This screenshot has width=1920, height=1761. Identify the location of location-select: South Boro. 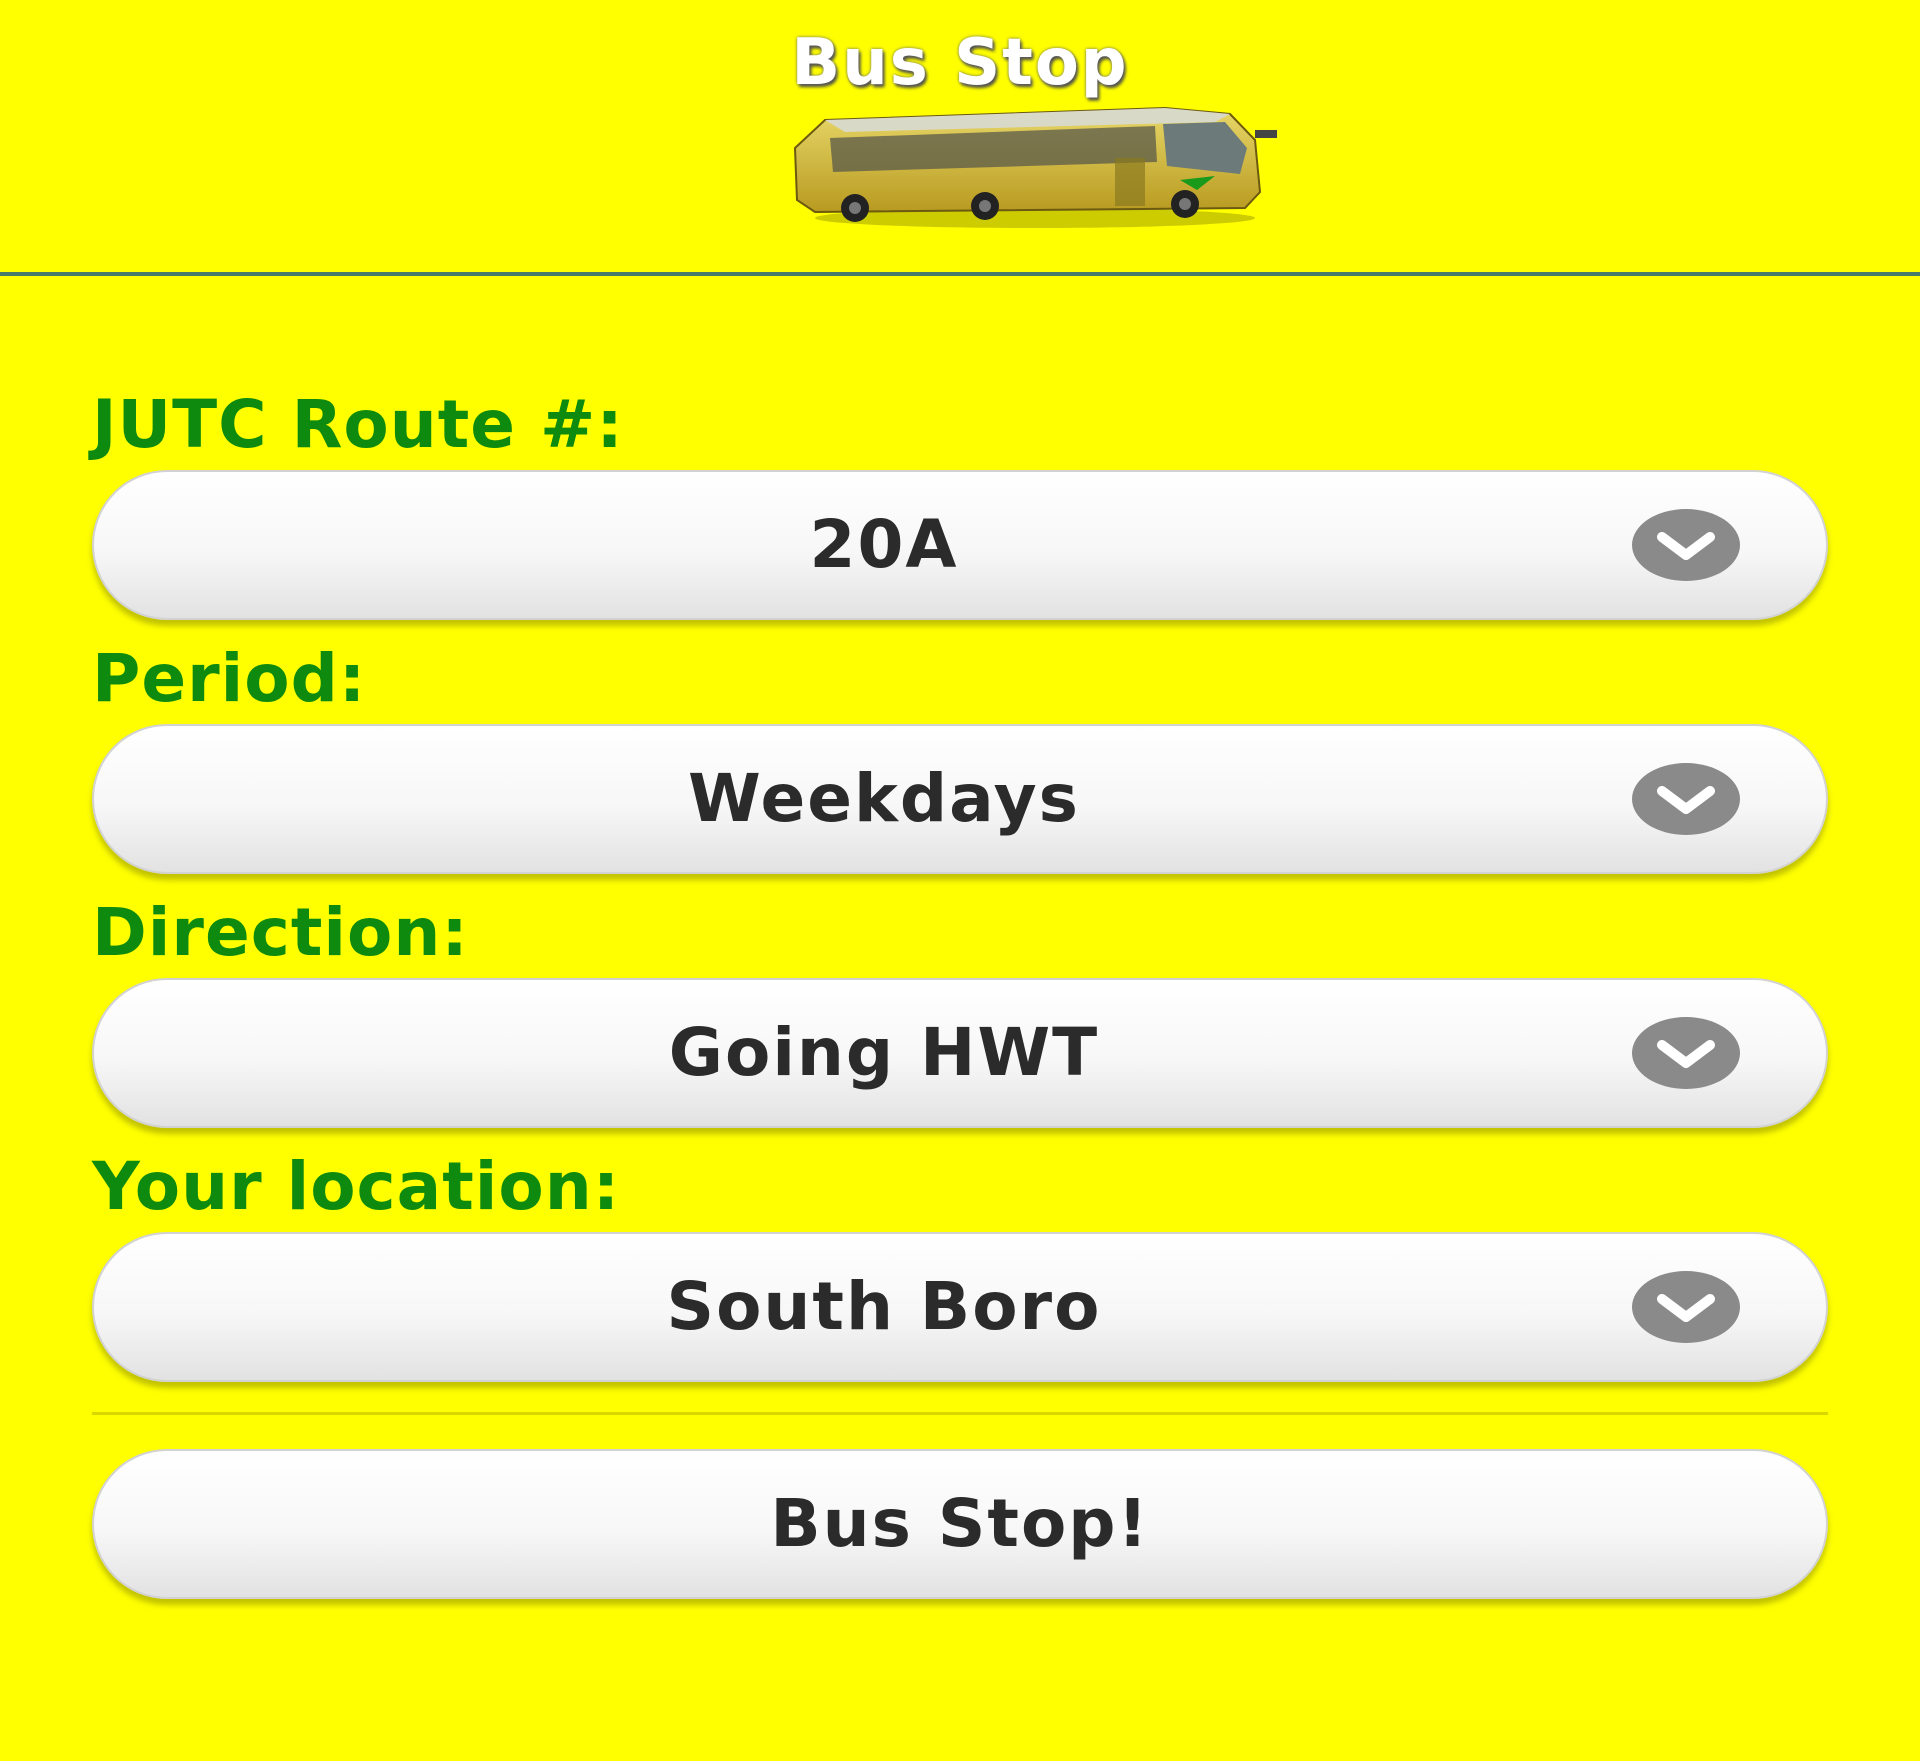
(960, 1307).